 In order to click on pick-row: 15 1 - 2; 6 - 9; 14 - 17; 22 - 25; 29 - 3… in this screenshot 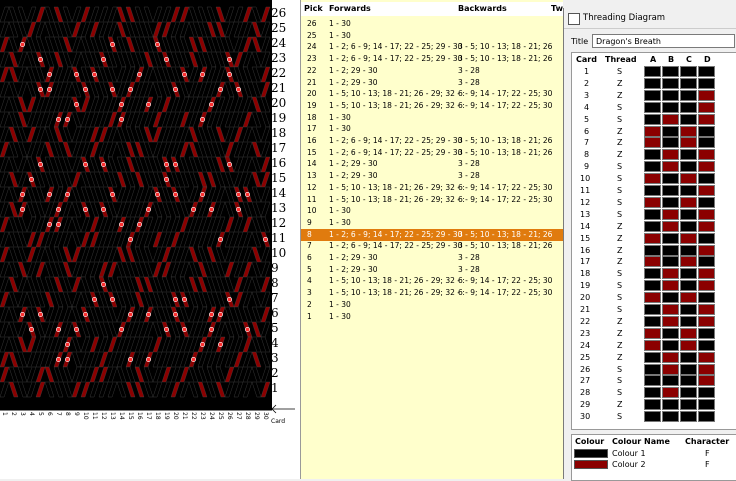, I will do `click(432, 153)`.